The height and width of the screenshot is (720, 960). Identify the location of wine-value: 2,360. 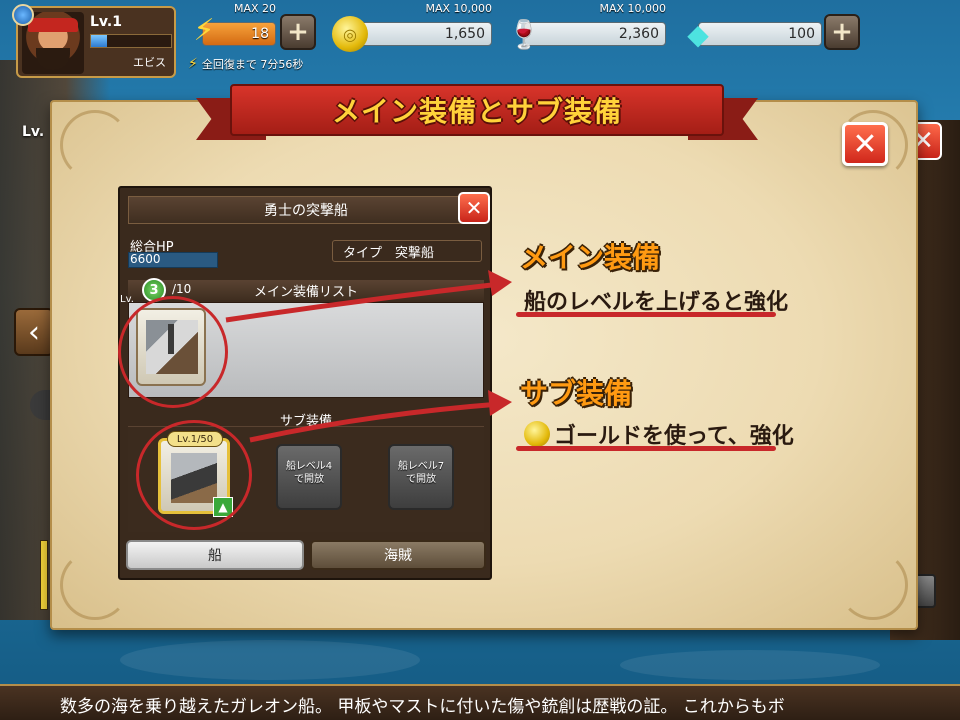
(638, 34).